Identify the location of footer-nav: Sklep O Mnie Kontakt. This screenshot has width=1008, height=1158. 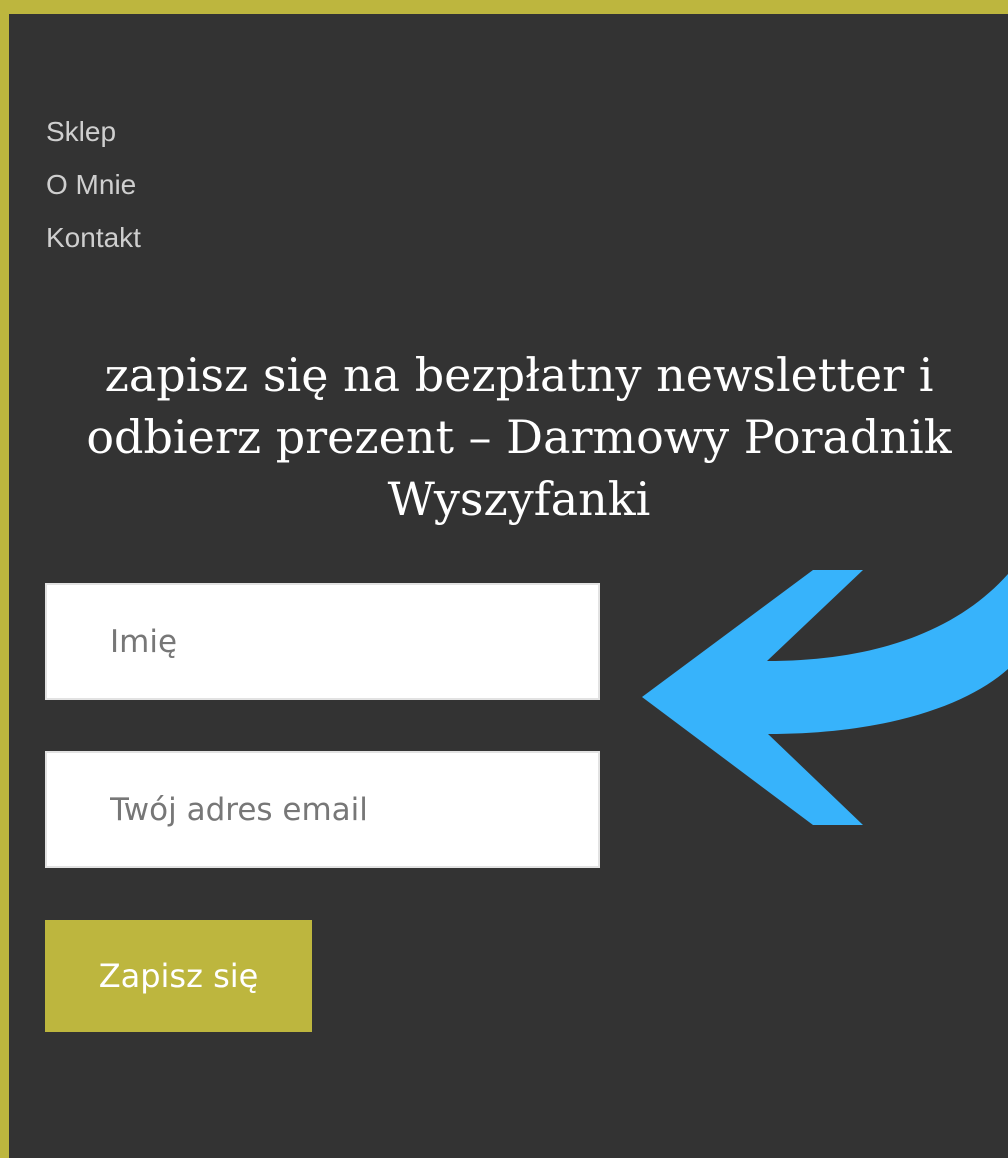
(93, 189).